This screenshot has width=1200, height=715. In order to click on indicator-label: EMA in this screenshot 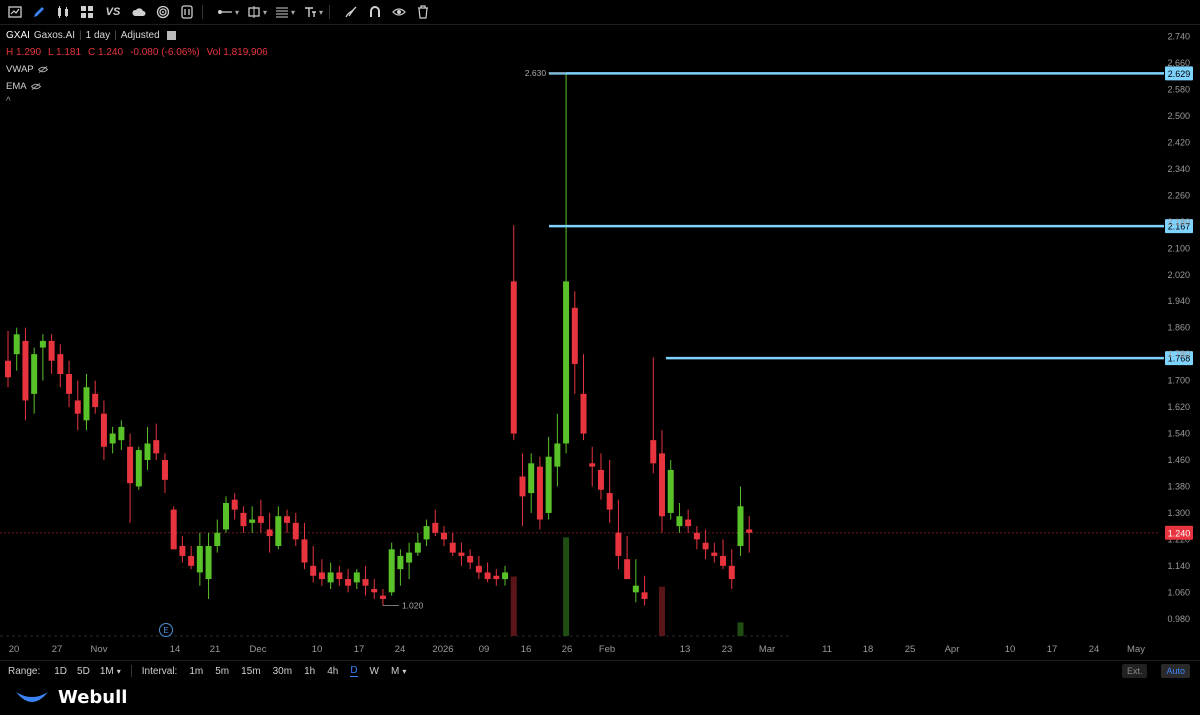, I will do `click(16, 86)`.